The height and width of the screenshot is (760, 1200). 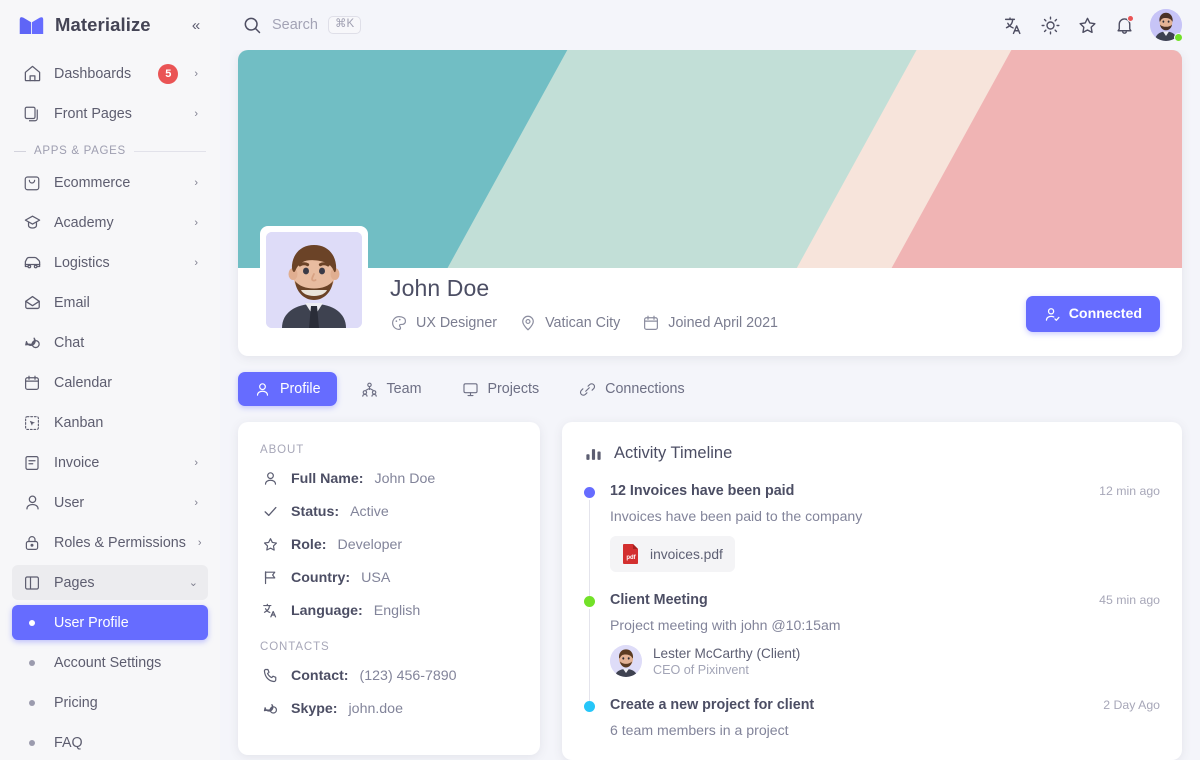 I want to click on topbar: Search ⌘K, so click(x=710, y=25).